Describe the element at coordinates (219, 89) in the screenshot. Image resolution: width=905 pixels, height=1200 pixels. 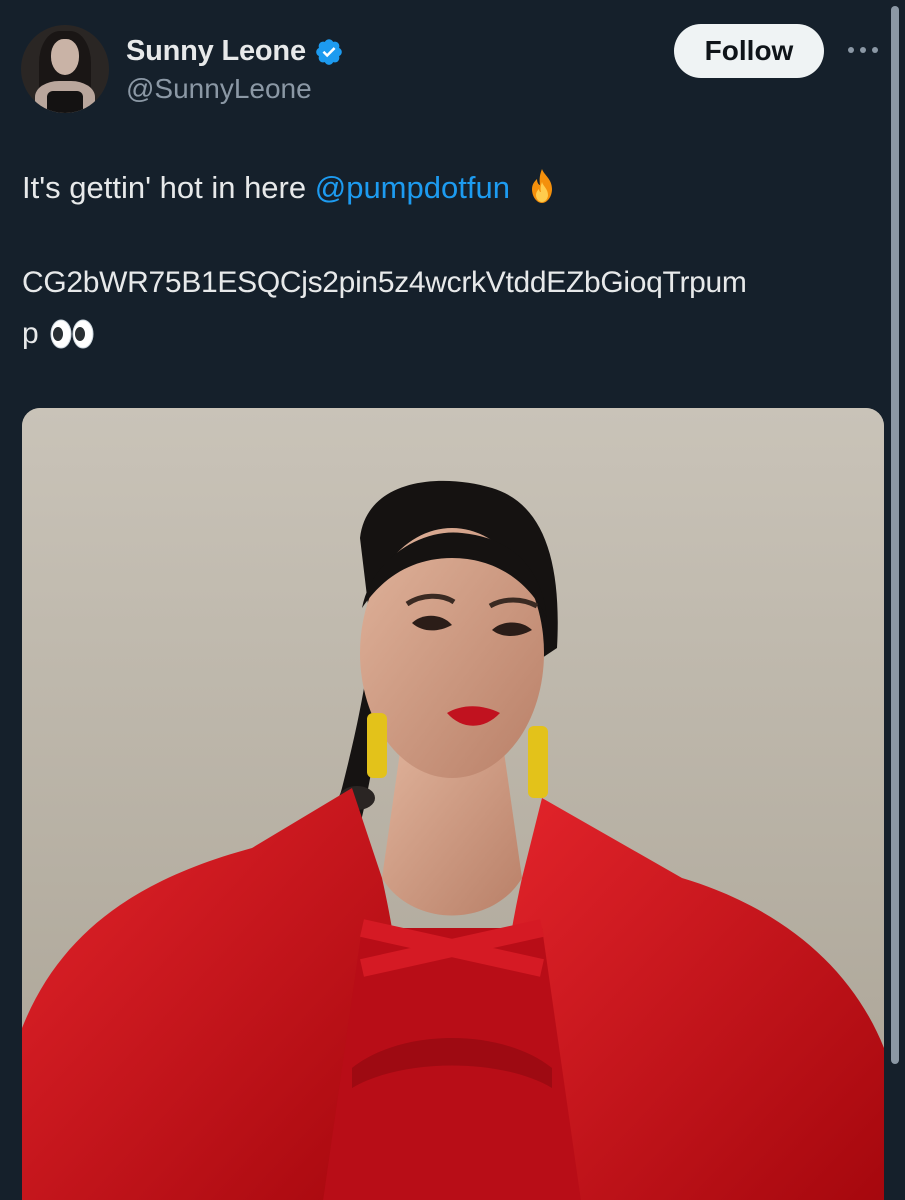
I see `author-handle: @SunnyLeone` at that location.